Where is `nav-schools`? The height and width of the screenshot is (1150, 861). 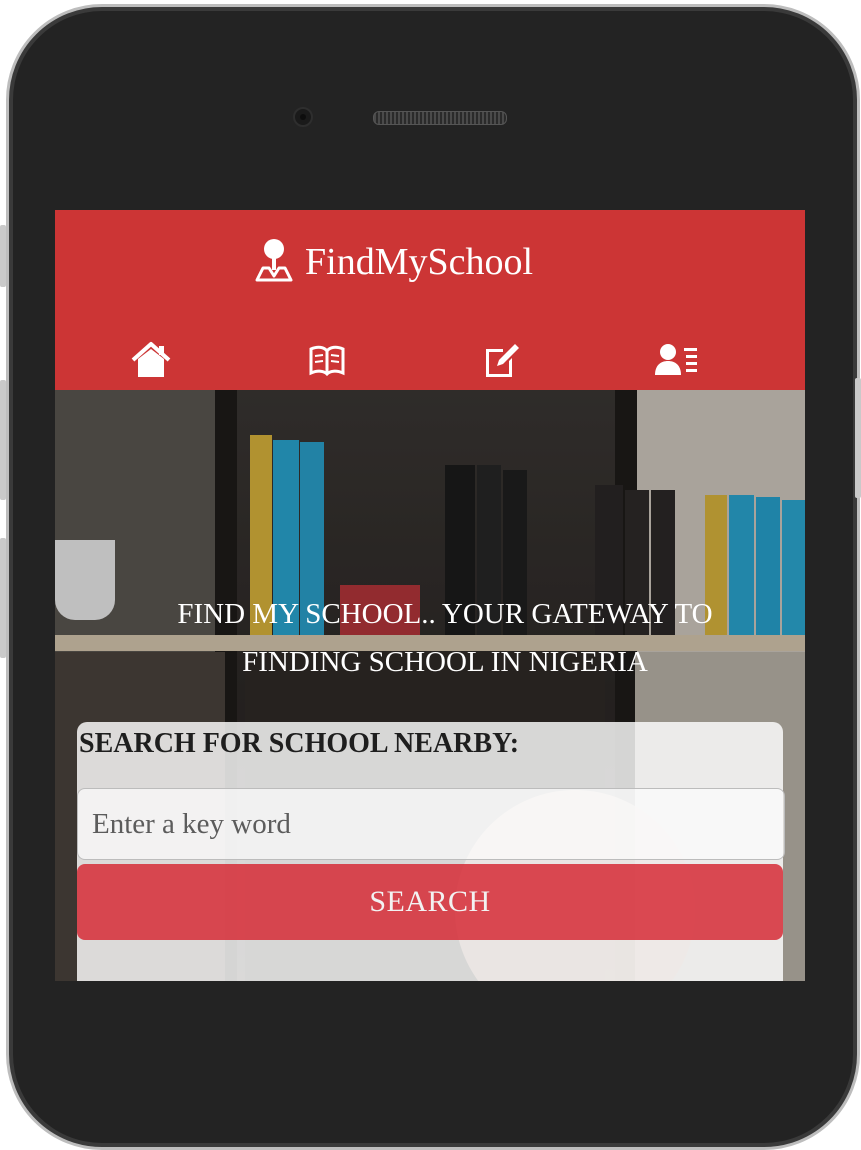
nav-schools is located at coordinates (327, 362).